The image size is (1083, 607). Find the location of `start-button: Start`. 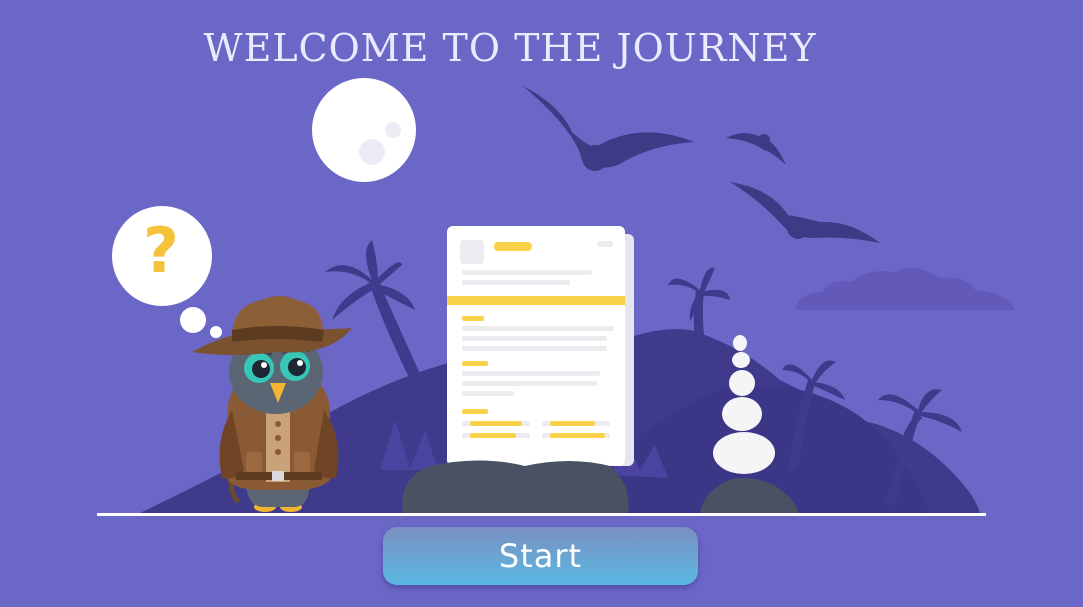

start-button: Start is located at coordinates (540, 556).